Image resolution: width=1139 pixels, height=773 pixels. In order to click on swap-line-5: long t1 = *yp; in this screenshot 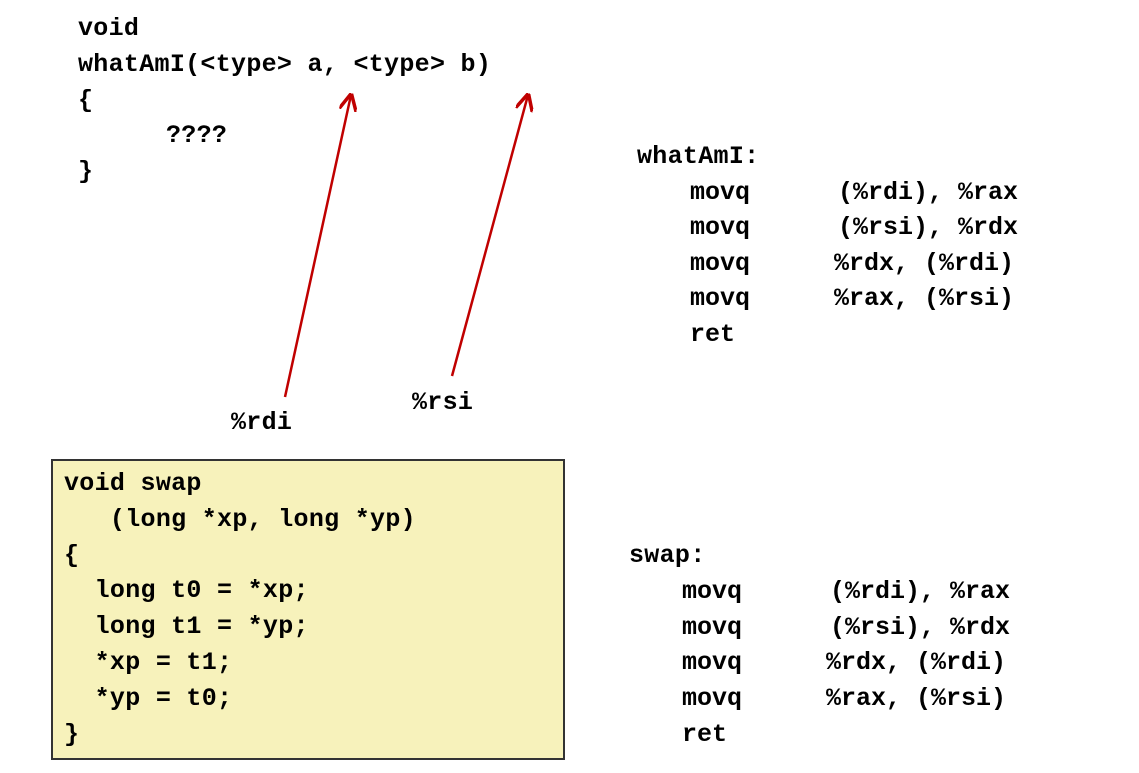, I will do `click(186, 626)`.